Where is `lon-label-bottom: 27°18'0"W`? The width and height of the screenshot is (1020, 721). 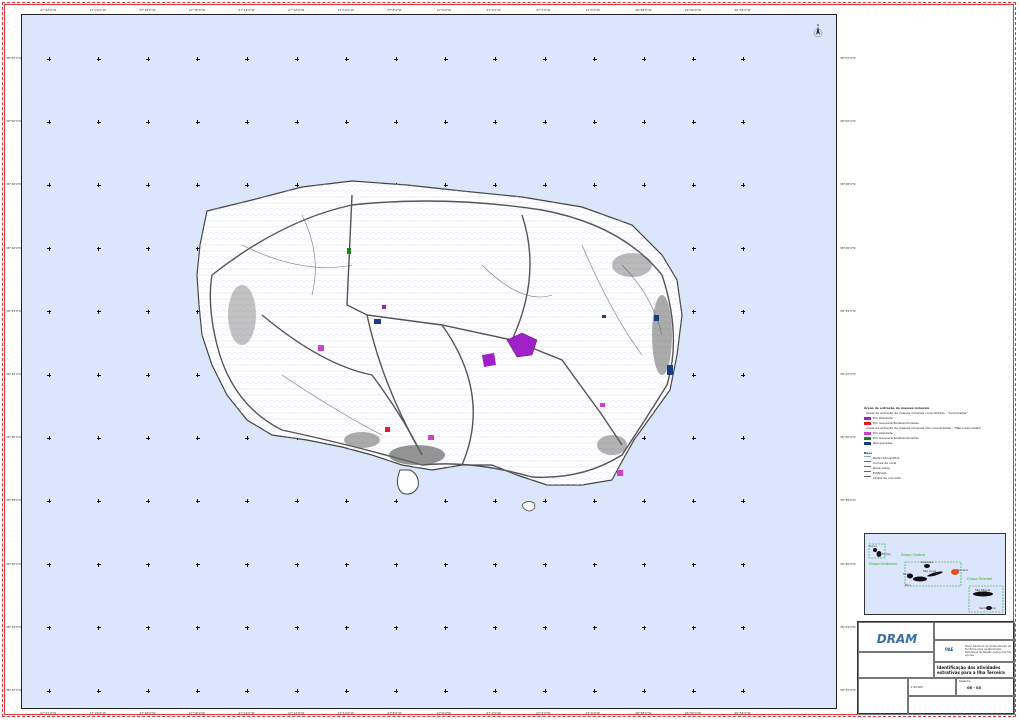 lon-label-bottom: 27°18'0"W is located at coordinates (147, 713).